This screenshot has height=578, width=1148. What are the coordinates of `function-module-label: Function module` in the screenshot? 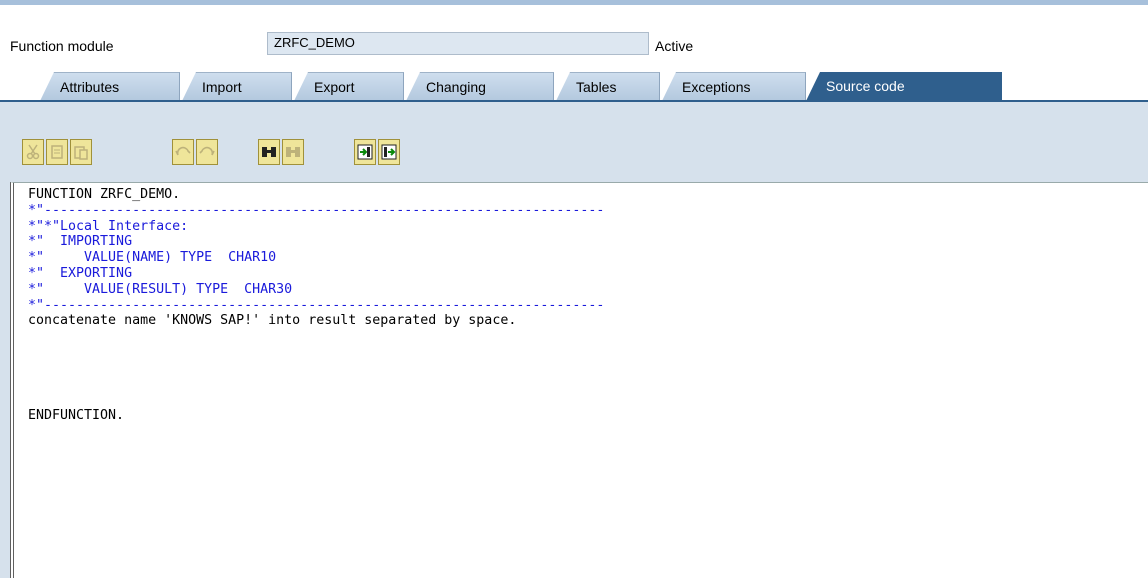 It's located at (62, 46).